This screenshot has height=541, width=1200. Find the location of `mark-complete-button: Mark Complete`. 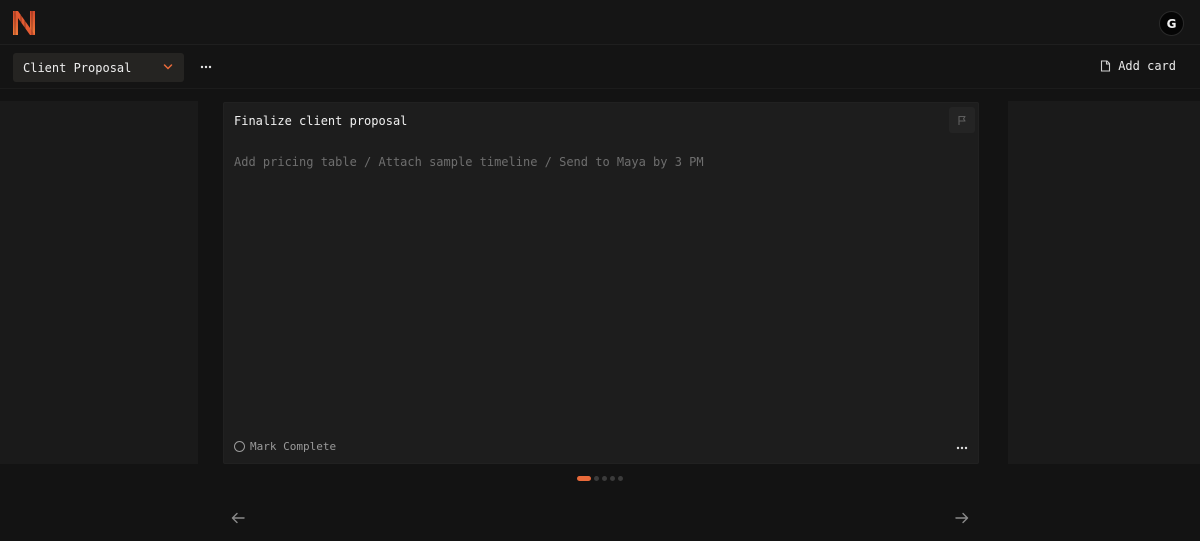

mark-complete-button: Mark Complete is located at coordinates (285, 446).